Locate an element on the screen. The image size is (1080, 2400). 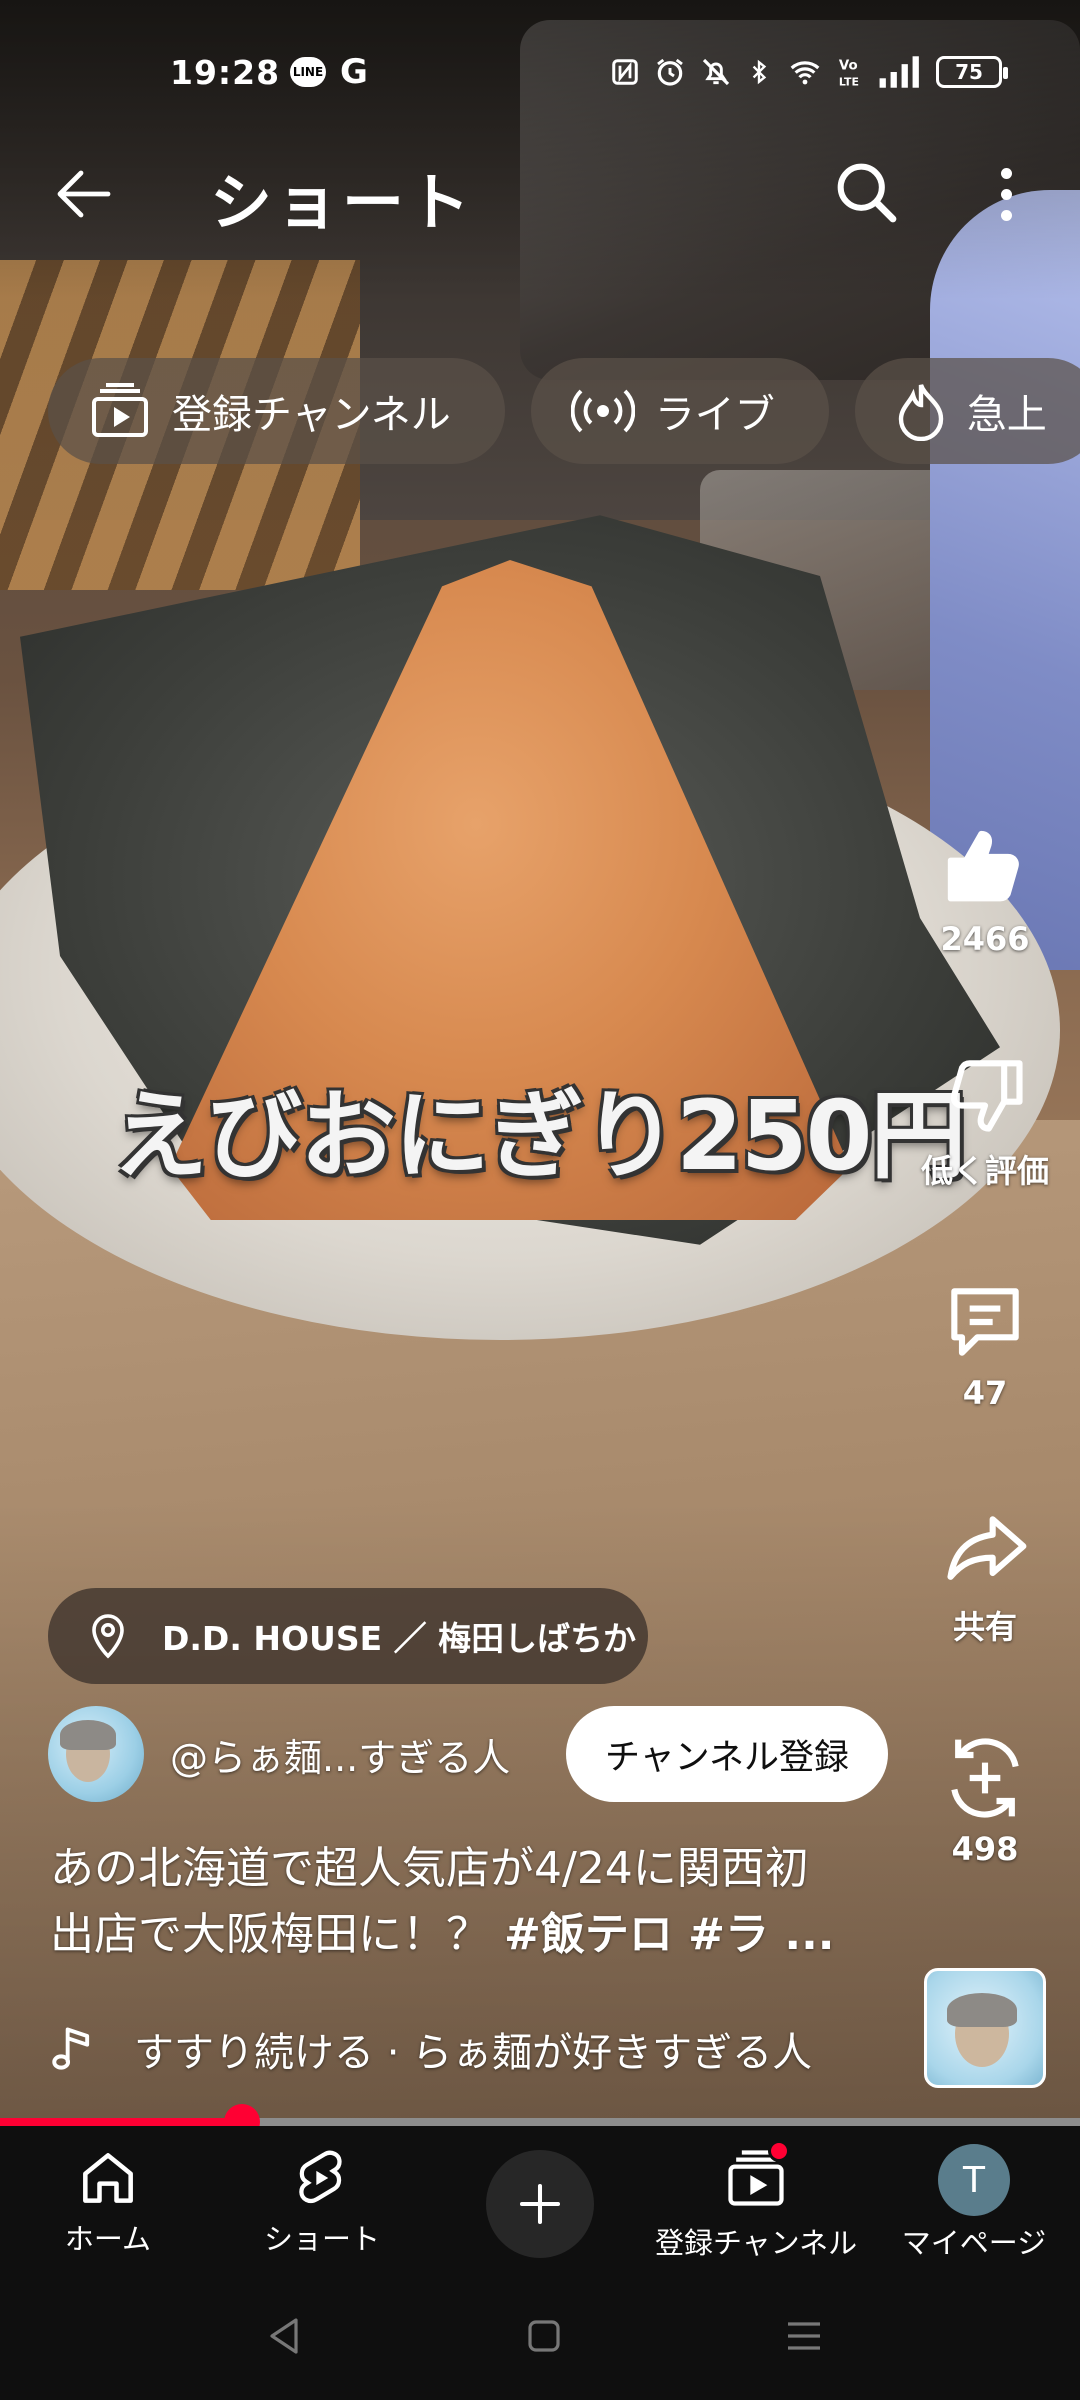
chip-live: ライブ is located at coordinates (679, 411).